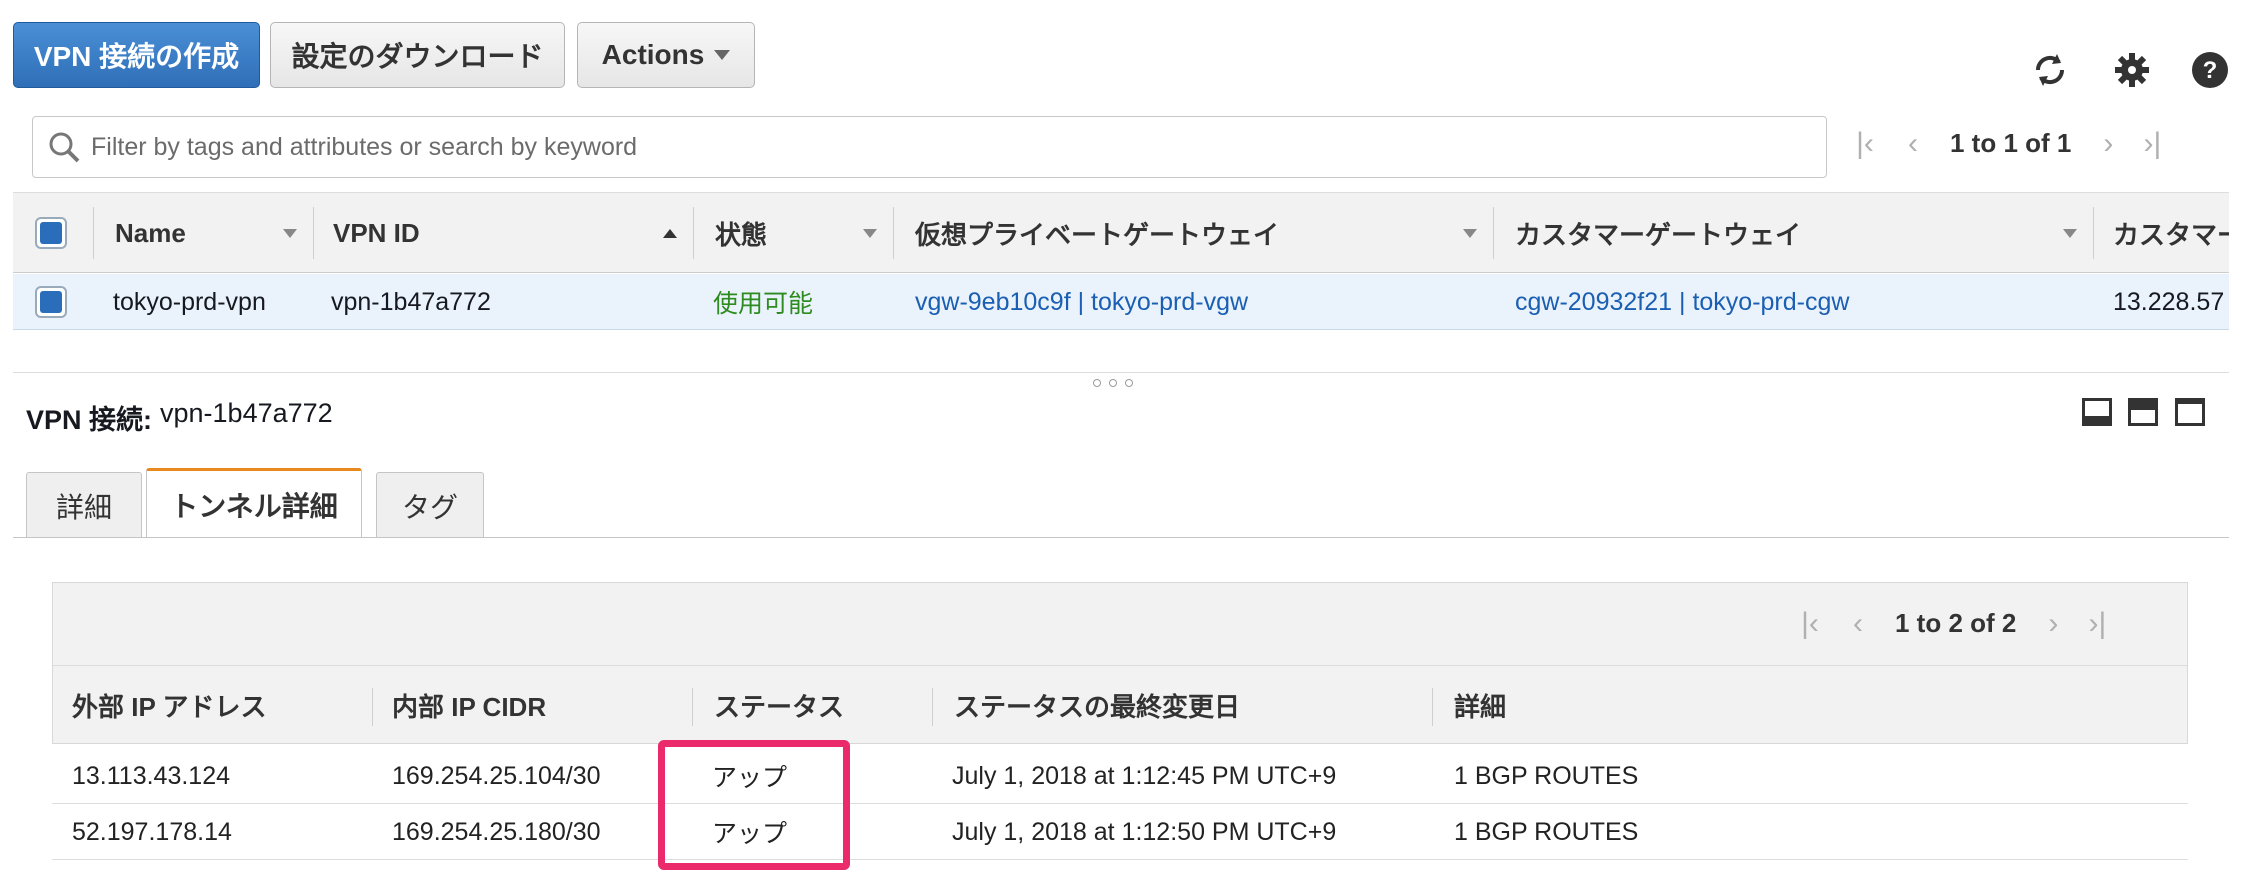 Image resolution: width=2242 pixels, height=884 pixels. Describe the element at coordinates (152, 831) in the screenshot. I see `cell-outside-ip: 52.197.178.14` at that location.